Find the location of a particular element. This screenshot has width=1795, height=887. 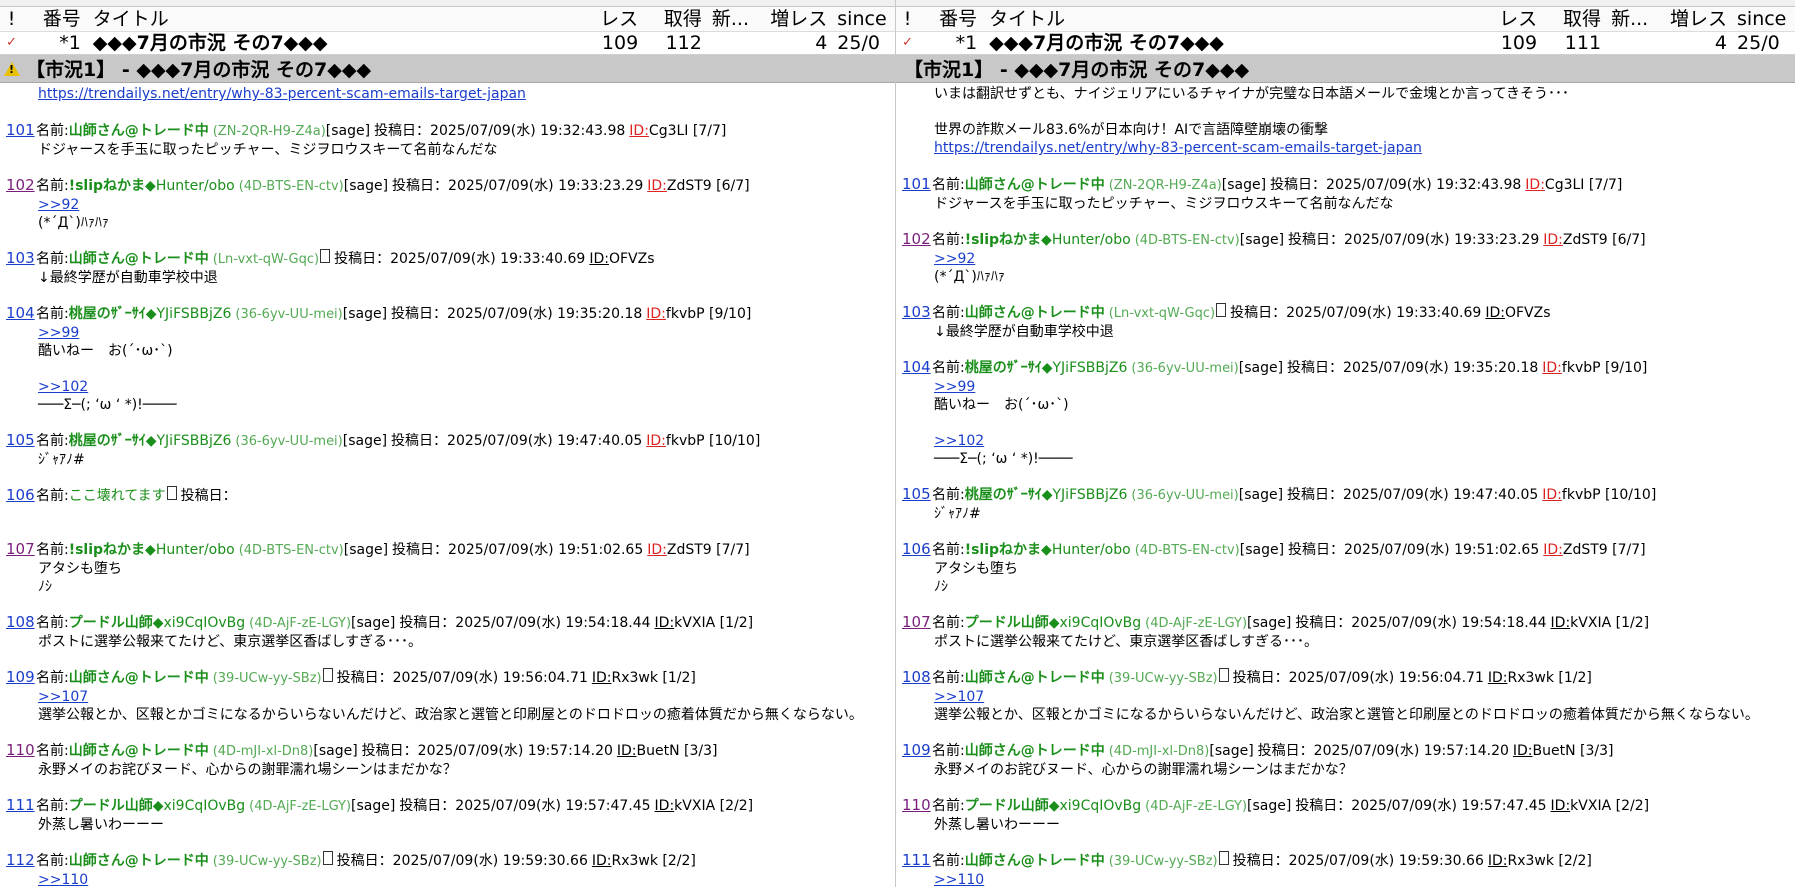

name-label: 名前: is located at coordinates (948, 185).